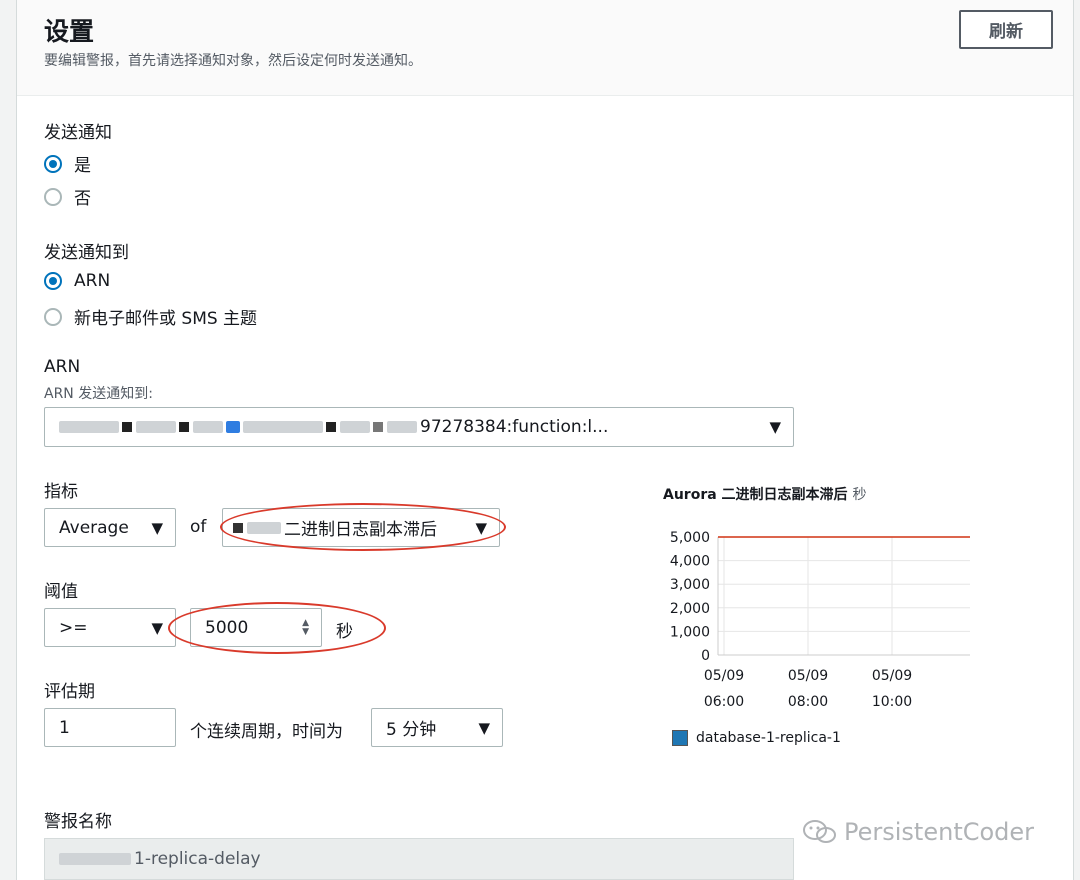 The height and width of the screenshot is (880, 1080). I want to click on threshold-unit: 秒, so click(344, 632).